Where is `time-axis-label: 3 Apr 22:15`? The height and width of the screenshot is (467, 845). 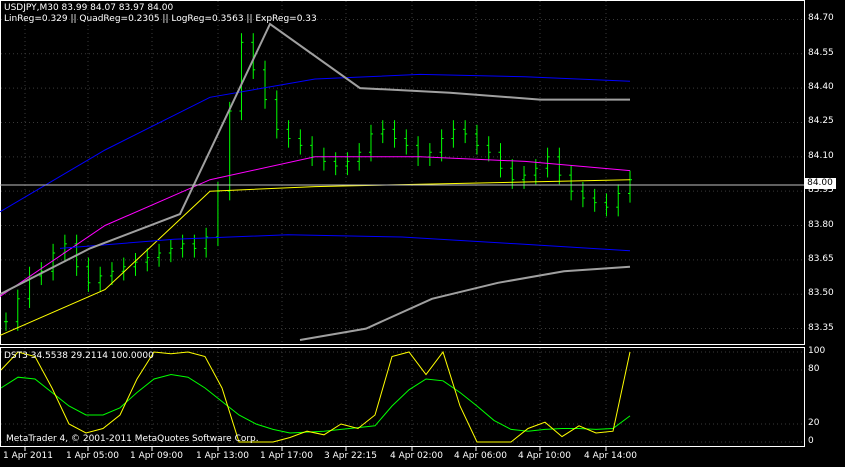 time-axis-label: 3 Apr 22:15 is located at coordinates (350, 456).